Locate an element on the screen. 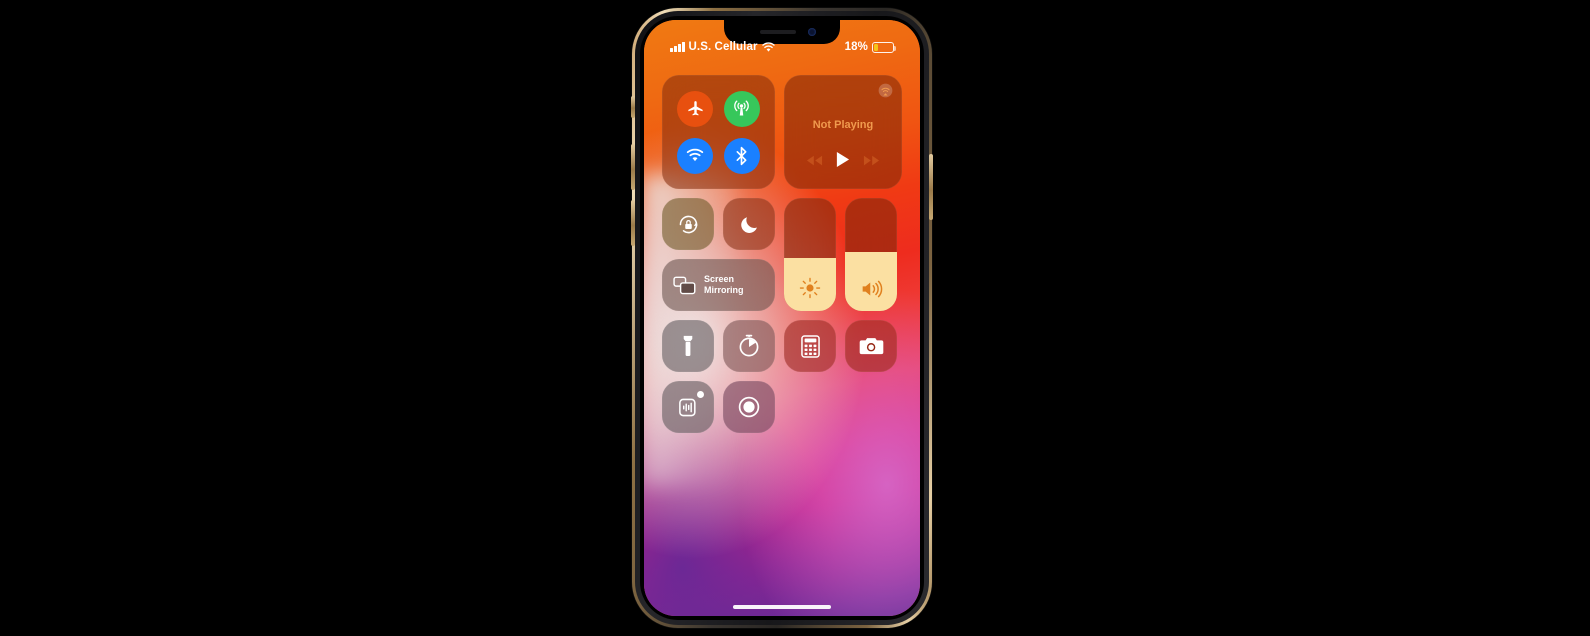 This screenshot has height=636, width=1590. camera-icon is located at coordinates (871, 346).